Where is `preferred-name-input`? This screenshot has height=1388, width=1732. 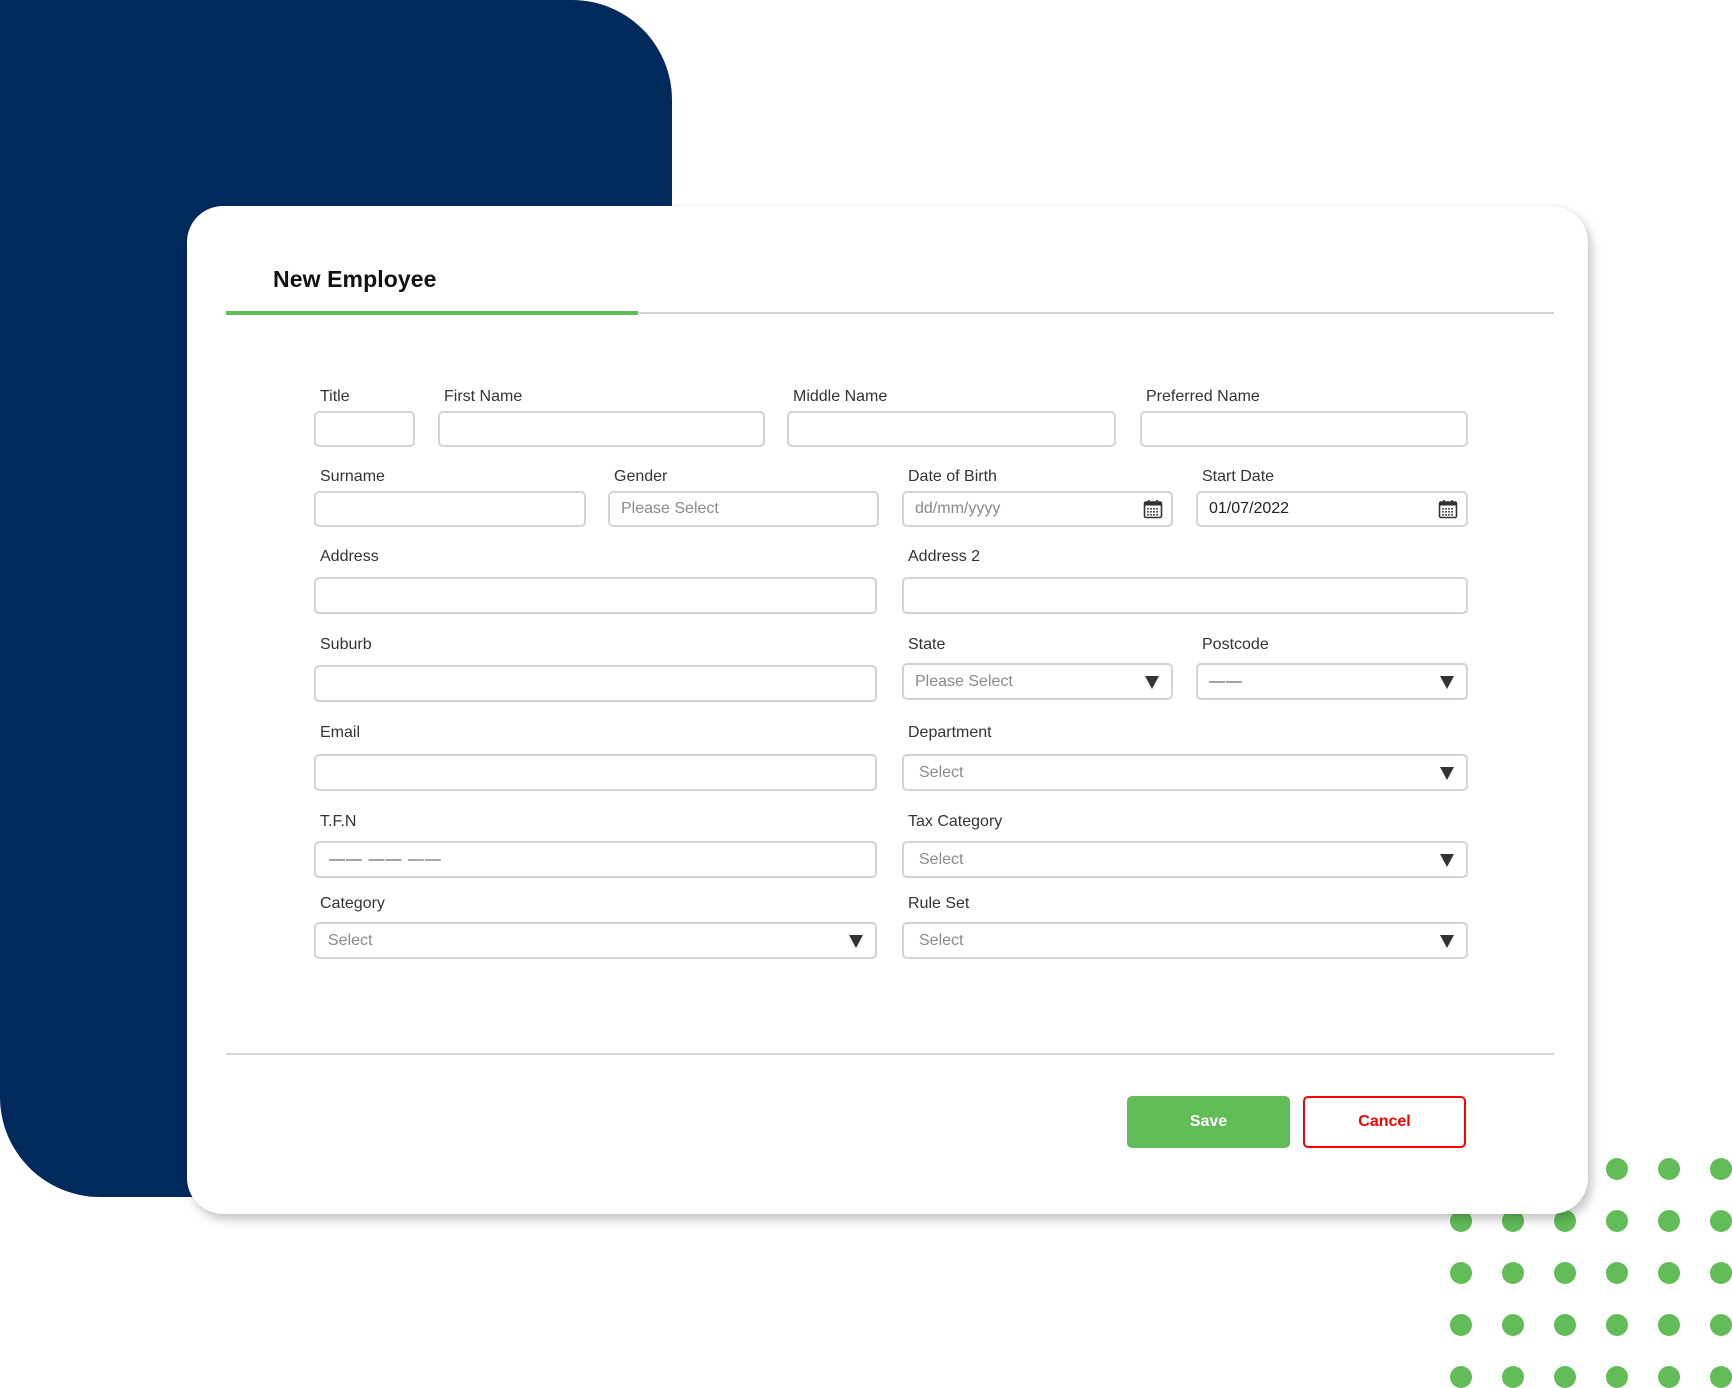 preferred-name-input is located at coordinates (1304, 429).